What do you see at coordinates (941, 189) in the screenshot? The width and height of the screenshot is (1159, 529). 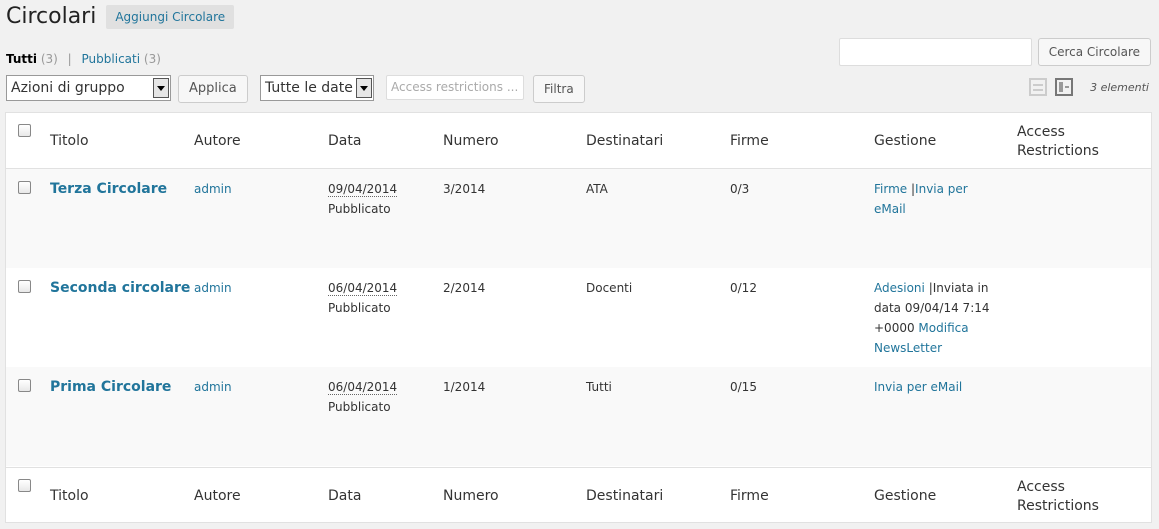 I see `send-email-link: Invia per` at bounding box center [941, 189].